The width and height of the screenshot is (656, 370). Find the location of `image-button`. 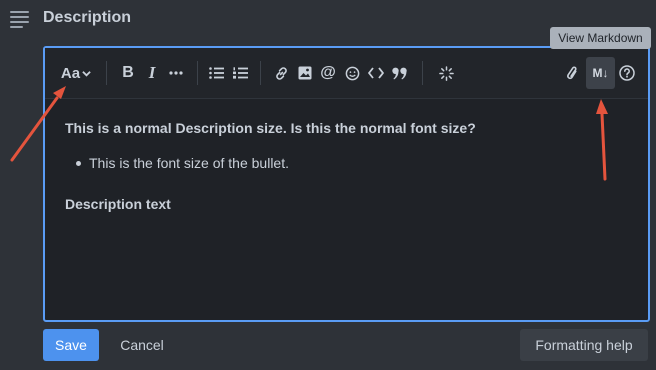

image-button is located at coordinates (305, 73).